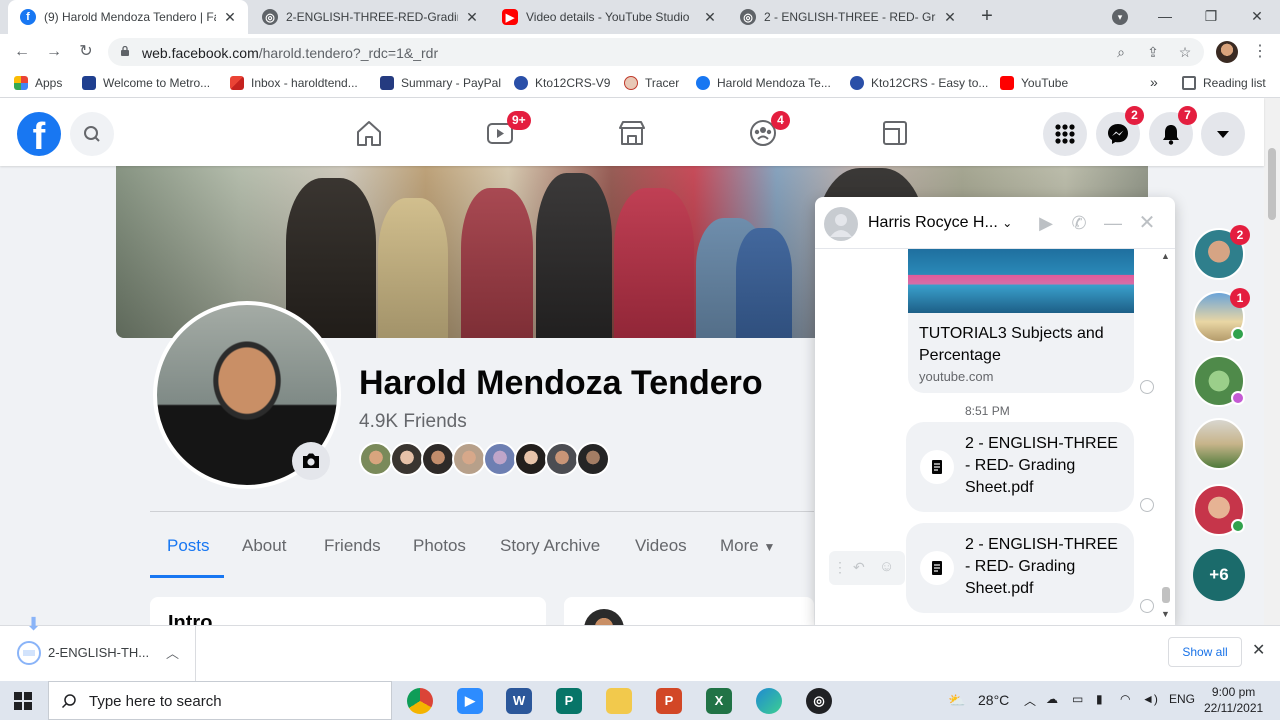  What do you see at coordinates (1125, 699) in the screenshot?
I see `wifi-icon: ◠` at bounding box center [1125, 699].